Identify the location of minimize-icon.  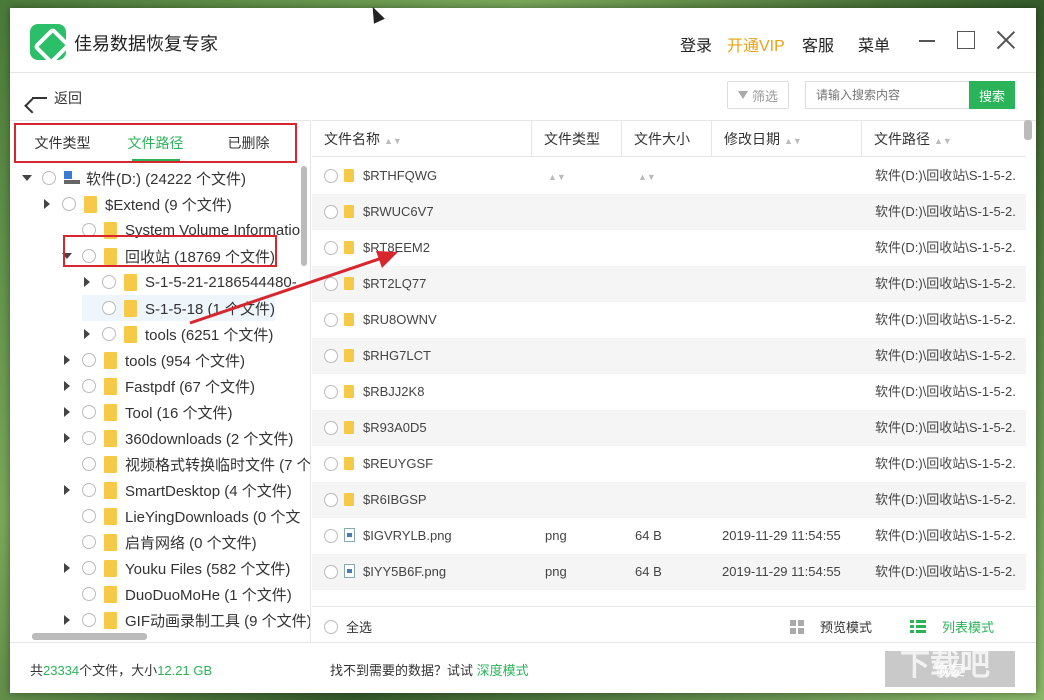
(927, 40).